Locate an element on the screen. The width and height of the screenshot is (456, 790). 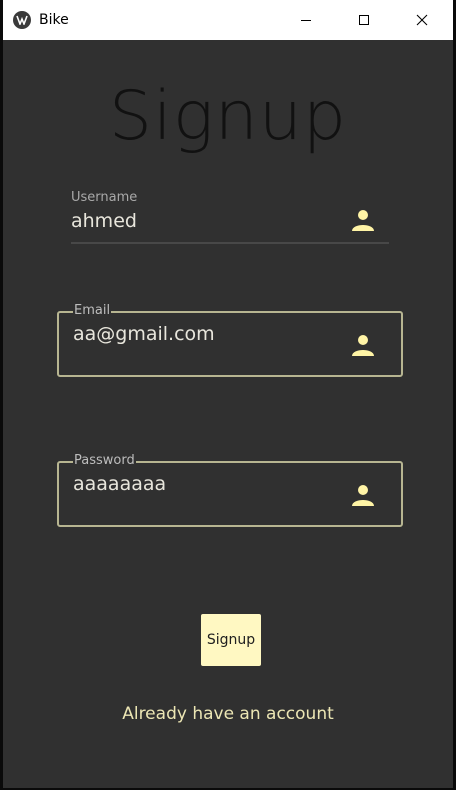
username-underline is located at coordinates (230, 243).